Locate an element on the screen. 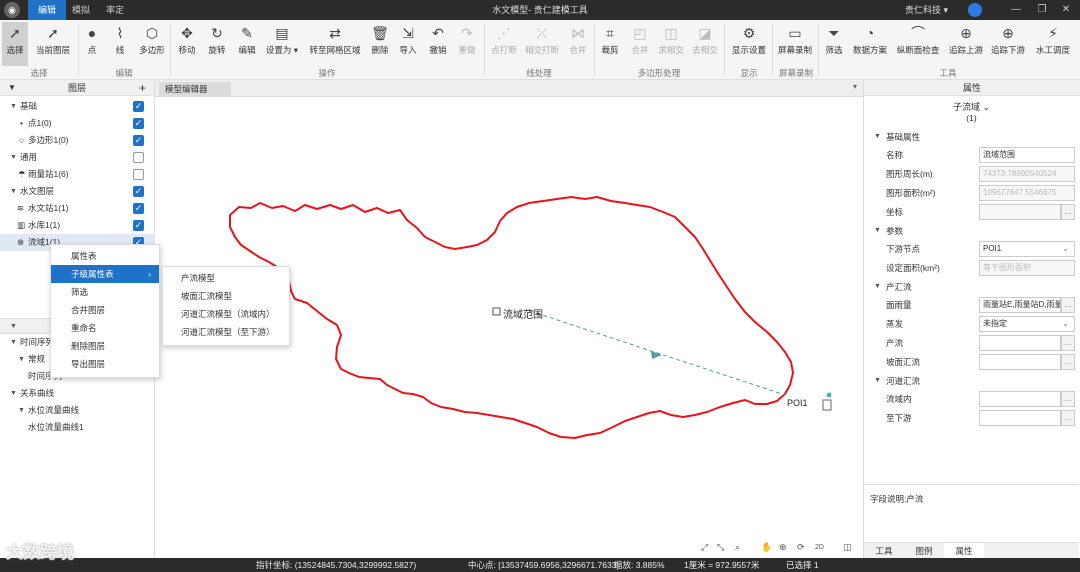 Image resolution: width=1080 pixels, height=572 pixels. zoom-in-icon: ⊕ is located at coordinates (783, 547).